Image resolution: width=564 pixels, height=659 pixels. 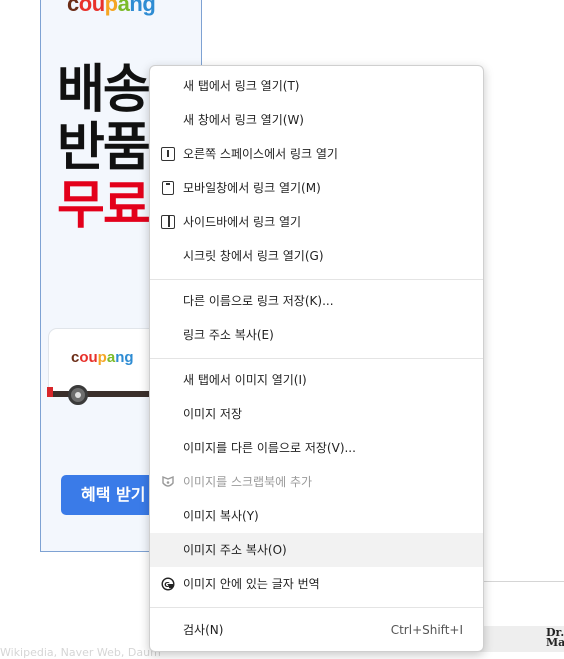 I want to click on sidebar-icon, so click(x=168, y=222).